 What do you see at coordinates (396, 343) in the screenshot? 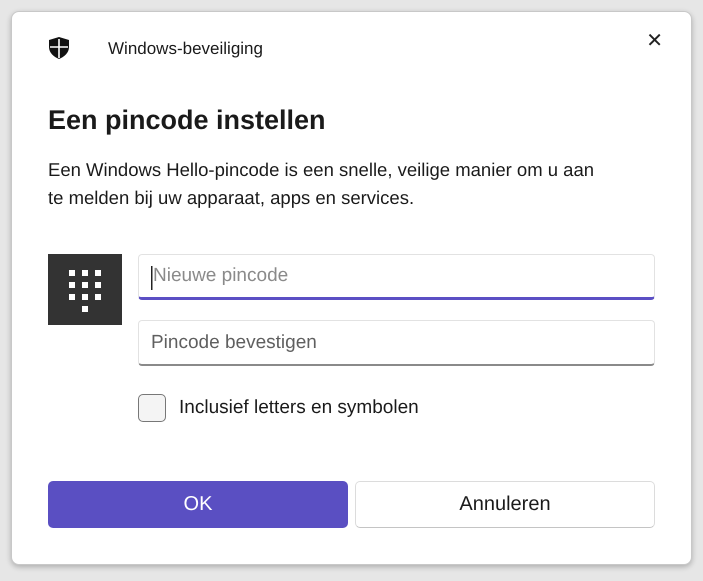
I see `input-field: Pincode bevestigen` at bounding box center [396, 343].